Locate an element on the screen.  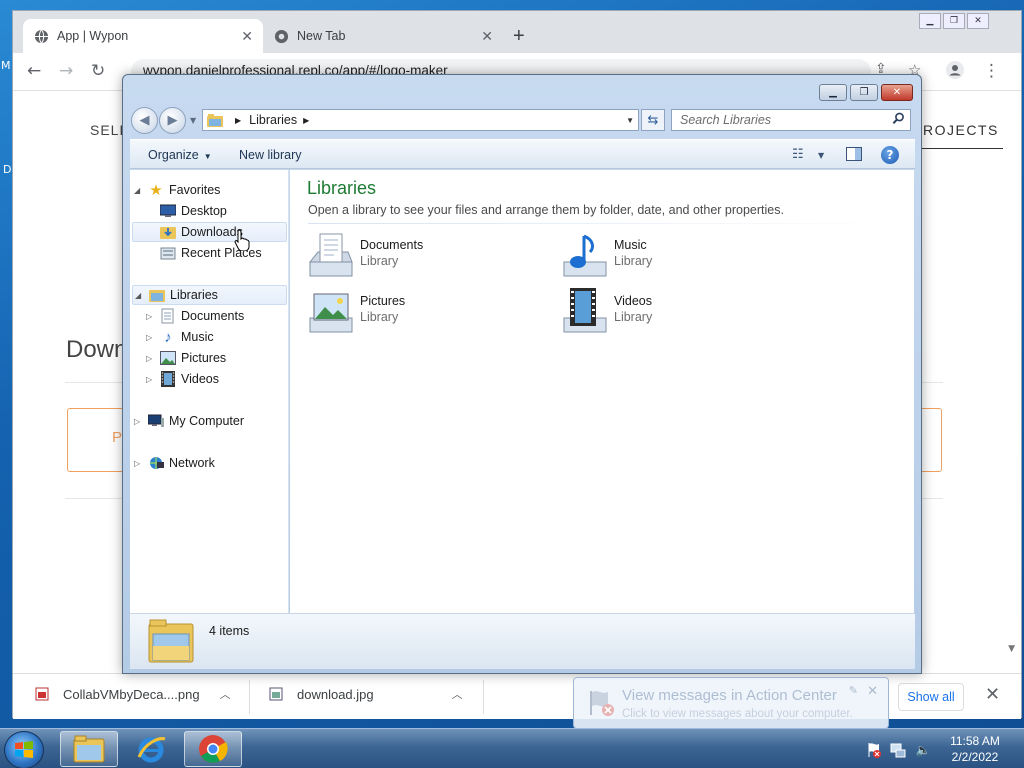
nav-libraries: ◢ Libraries is located at coordinates (209, 295).